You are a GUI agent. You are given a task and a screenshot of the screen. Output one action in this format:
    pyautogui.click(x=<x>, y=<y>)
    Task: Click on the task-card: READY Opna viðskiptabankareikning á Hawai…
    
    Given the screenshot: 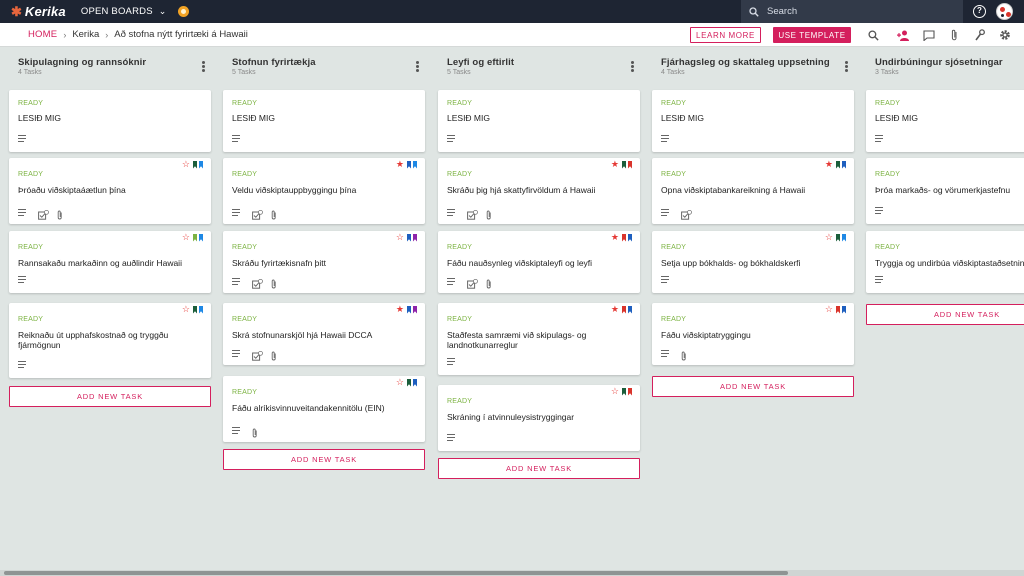 What is the action you would take?
    pyautogui.click(x=753, y=191)
    